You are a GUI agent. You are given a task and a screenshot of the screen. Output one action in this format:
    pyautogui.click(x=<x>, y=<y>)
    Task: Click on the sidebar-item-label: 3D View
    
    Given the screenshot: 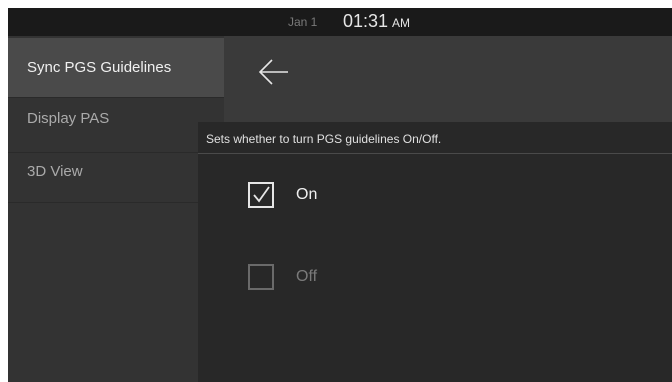 What is the action you would take?
    pyautogui.click(x=55, y=171)
    